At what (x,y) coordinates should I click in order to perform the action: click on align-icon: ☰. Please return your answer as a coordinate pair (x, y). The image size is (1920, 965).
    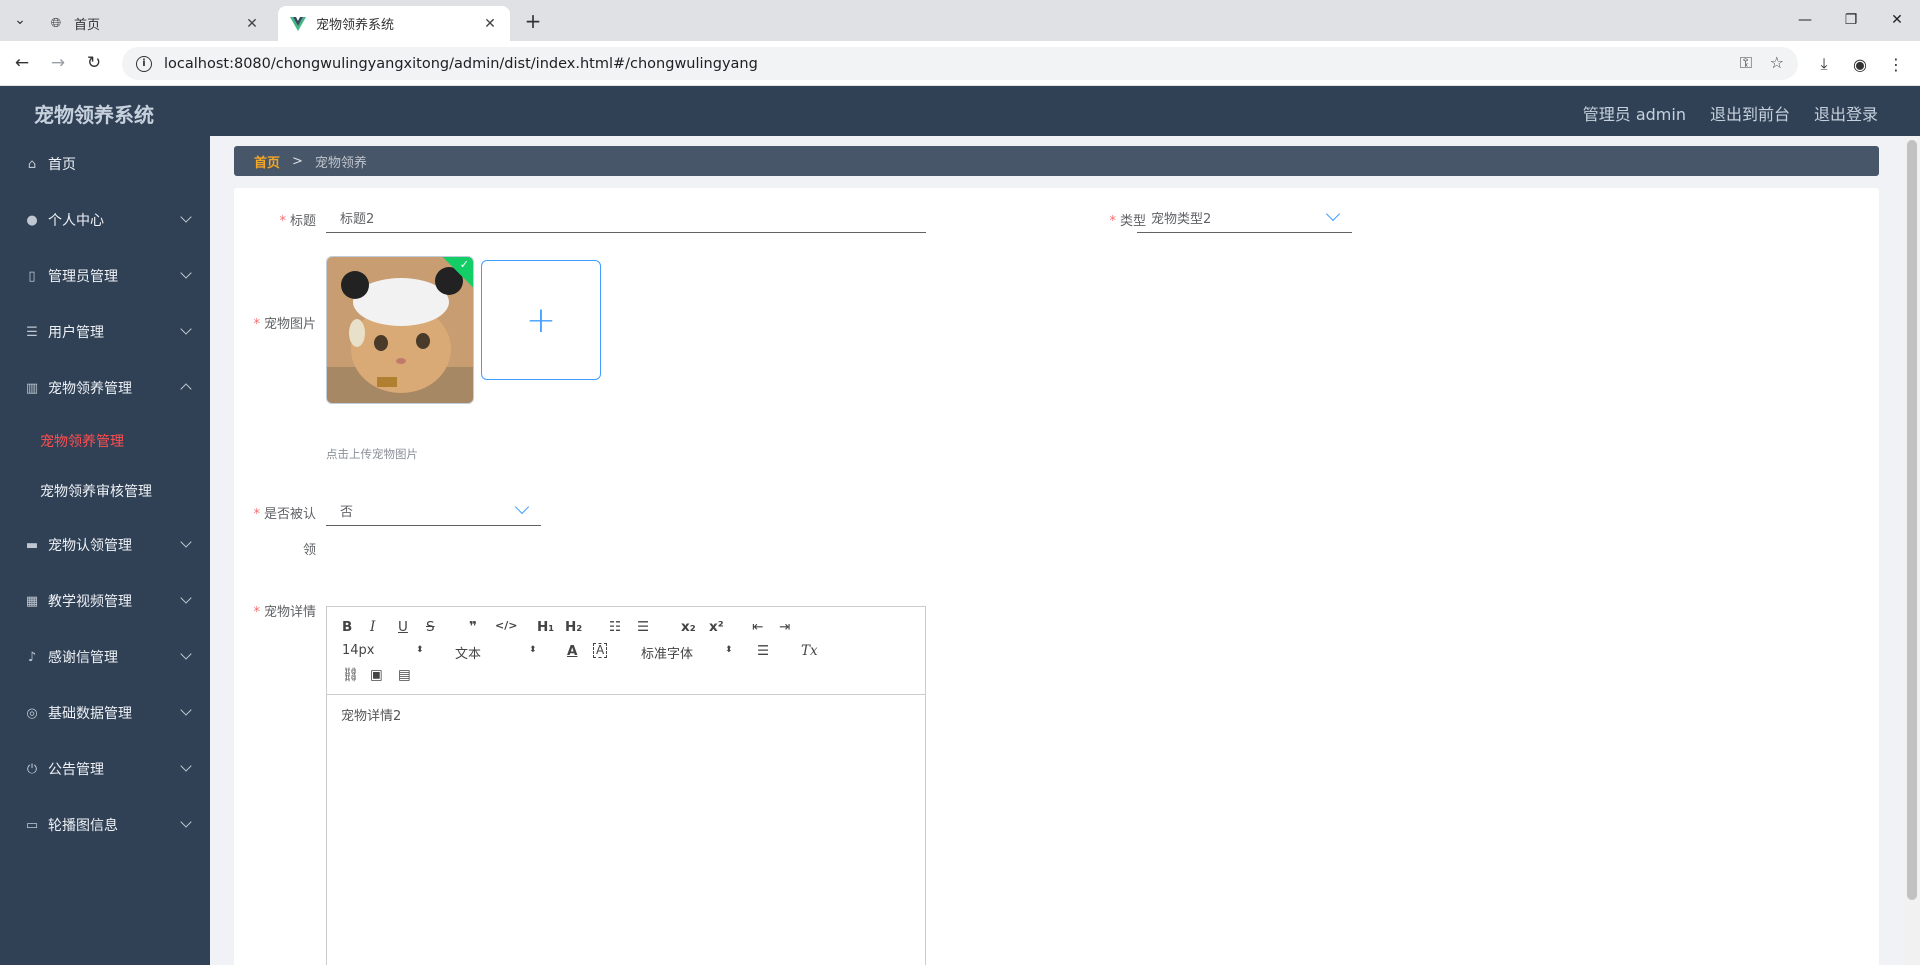
    Looking at the image, I should click on (763, 651).